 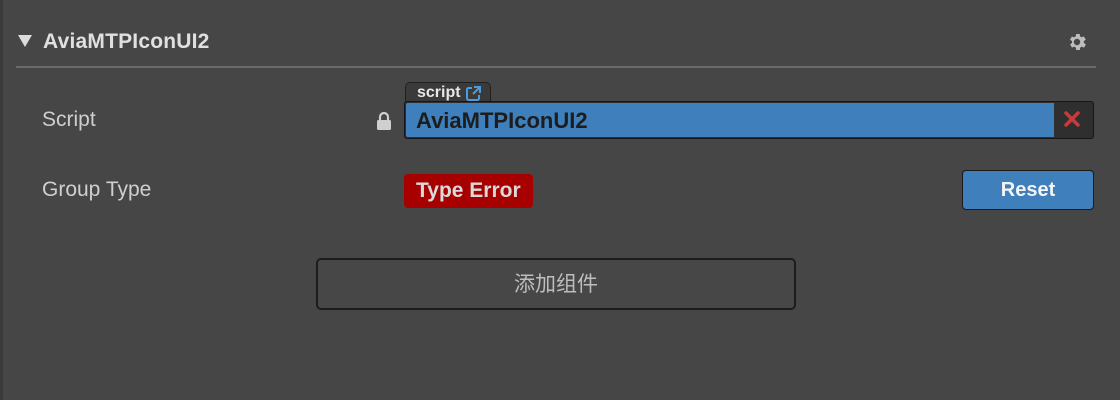 I want to click on triangle-down-icon, so click(x=25, y=41).